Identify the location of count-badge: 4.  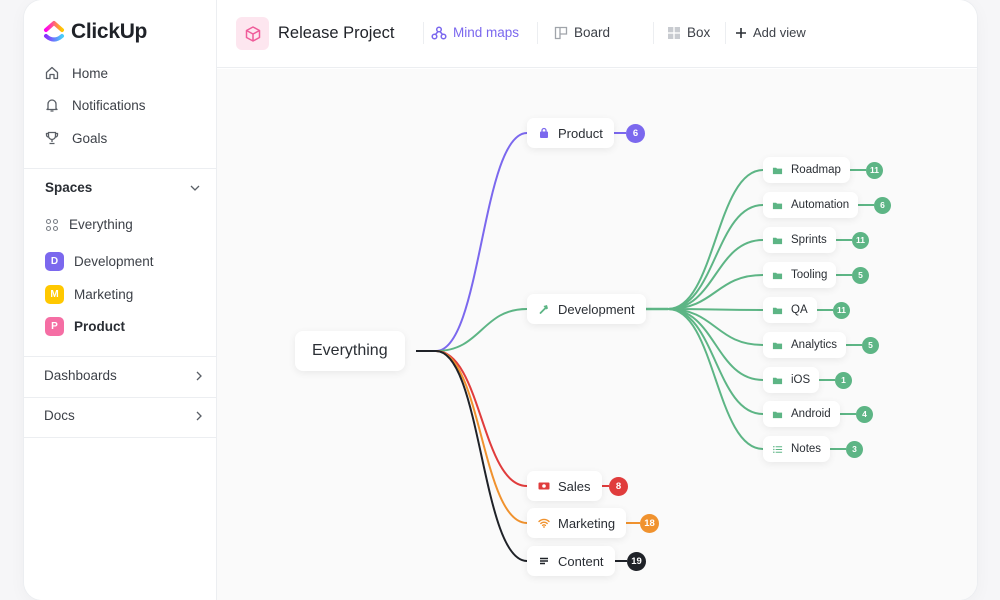
(864, 414).